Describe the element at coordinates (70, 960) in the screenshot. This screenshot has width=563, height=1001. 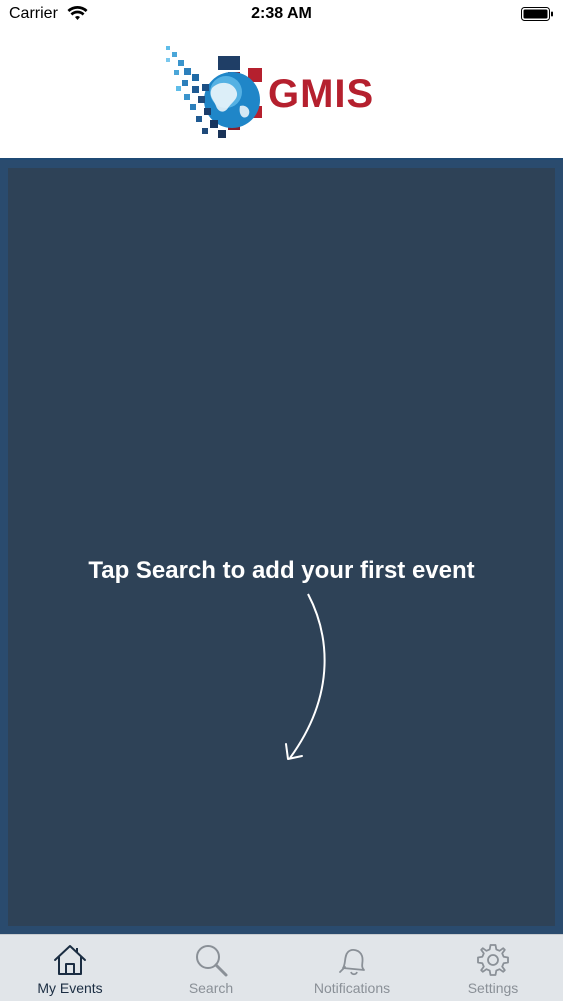
I see `home-icon` at that location.